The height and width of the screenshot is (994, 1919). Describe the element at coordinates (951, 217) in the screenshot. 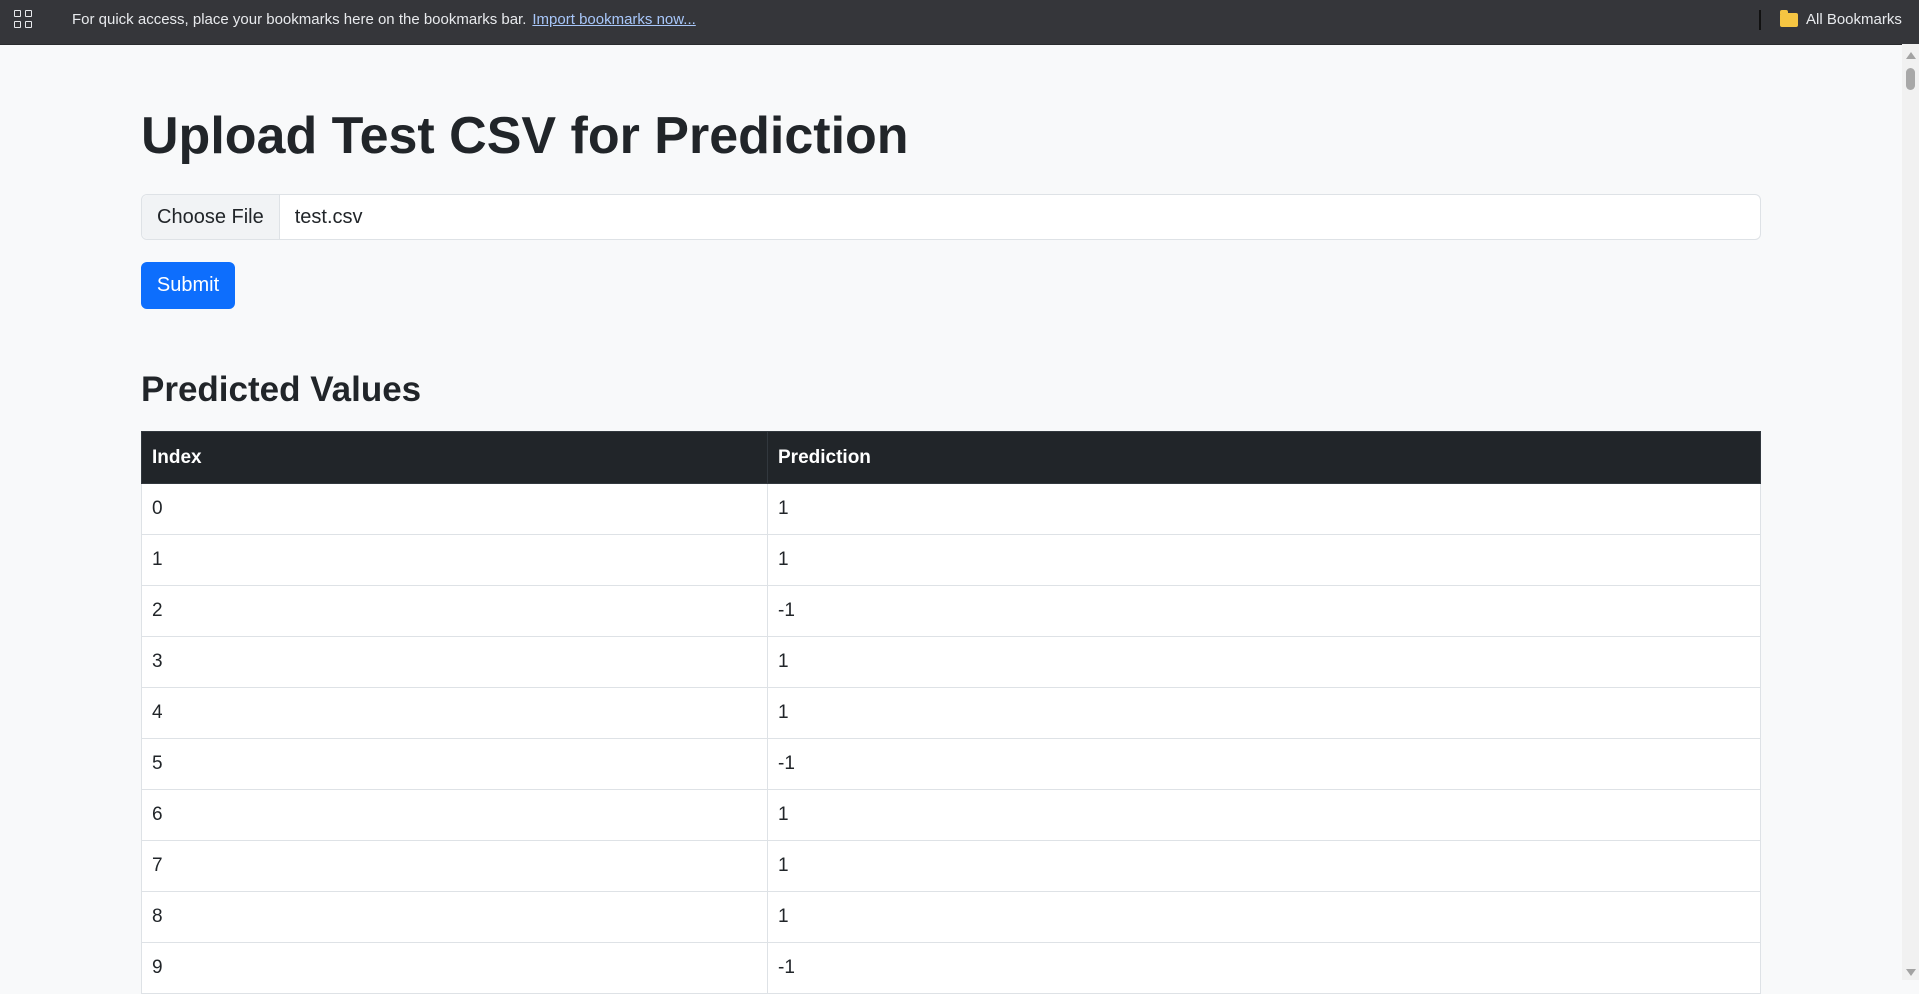

I see `file-input: Choose File test.csv` at that location.